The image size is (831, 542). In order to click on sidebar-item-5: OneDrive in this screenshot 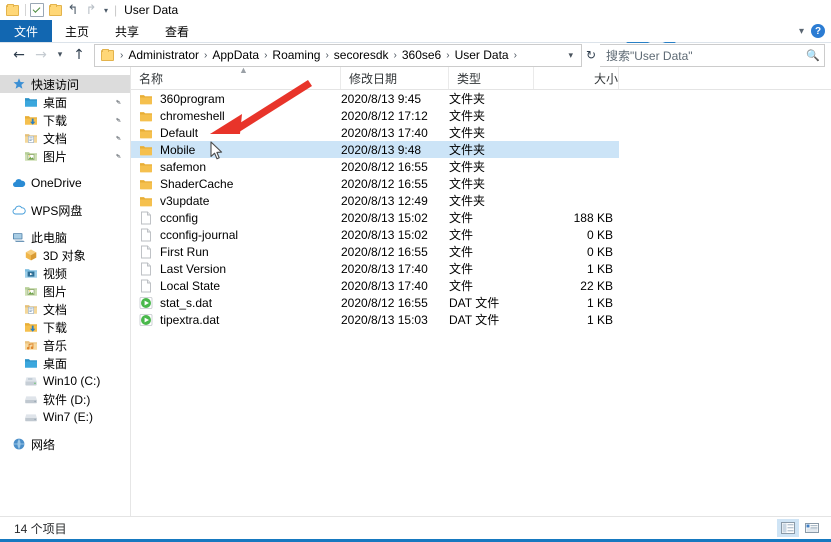, I will do `click(65, 183)`.